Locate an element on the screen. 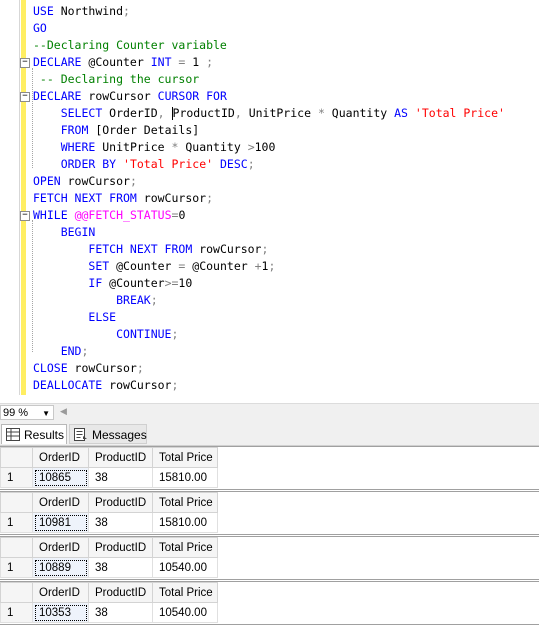 The width and height of the screenshot is (539, 626). code-line: --Declaring Counter variable is located at coordinates (286, 45).